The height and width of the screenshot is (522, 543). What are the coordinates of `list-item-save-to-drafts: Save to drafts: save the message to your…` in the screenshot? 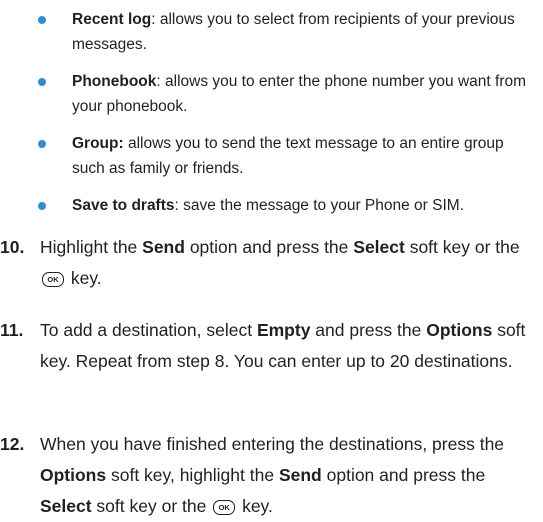 It's located at (285, 205).